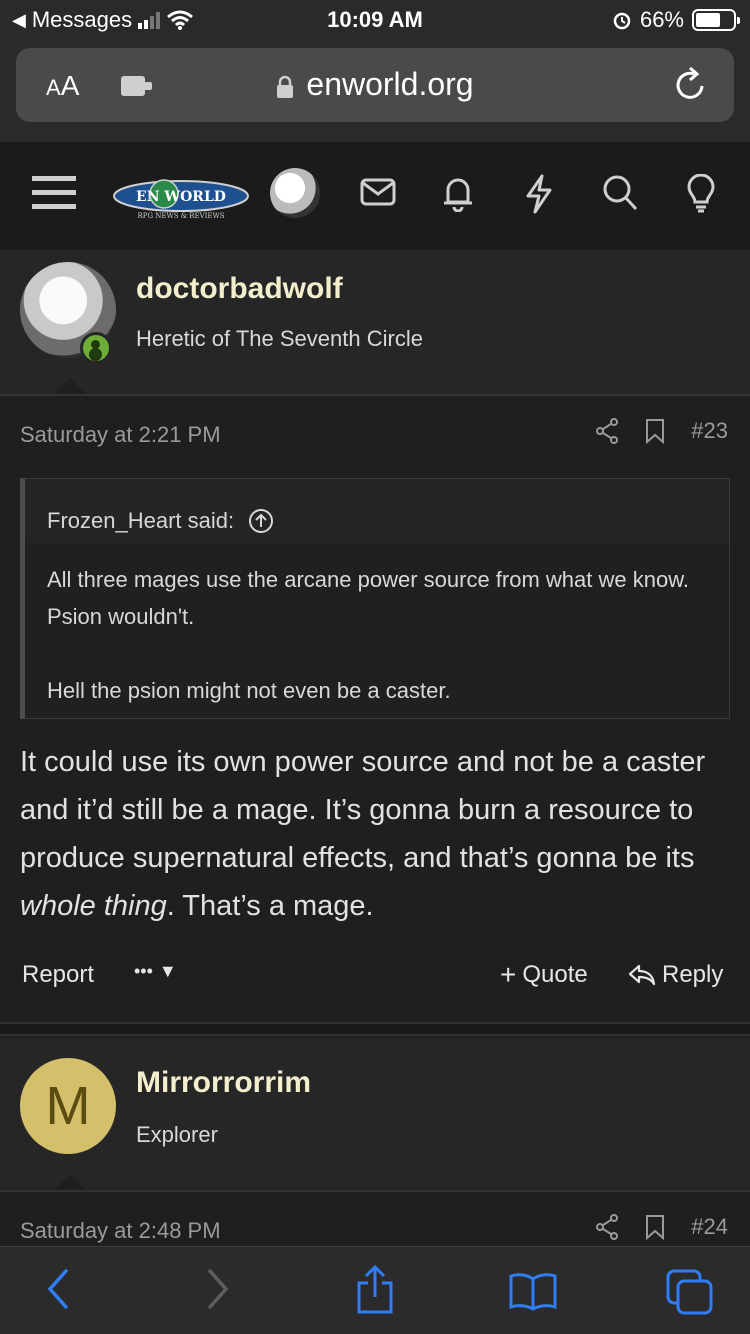  I want to click on author-username: Mirrorrorrim, so click(223, 1083).